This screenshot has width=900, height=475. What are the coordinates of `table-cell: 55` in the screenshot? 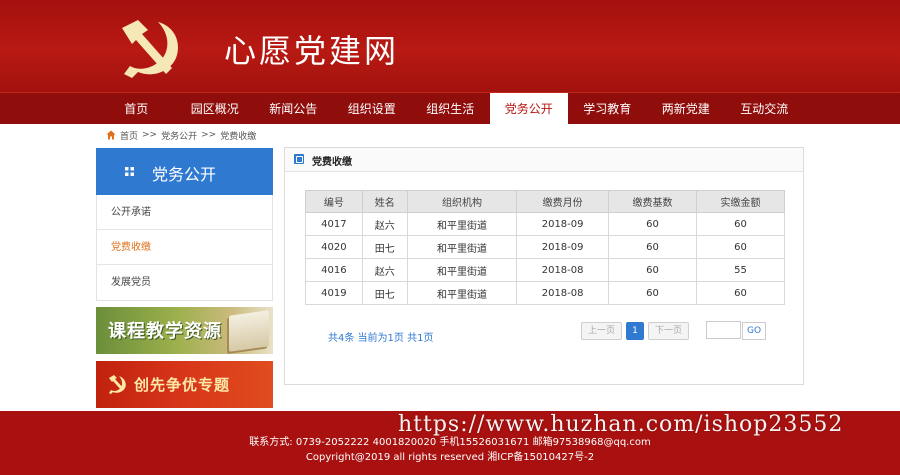 It's located at (740, 270).